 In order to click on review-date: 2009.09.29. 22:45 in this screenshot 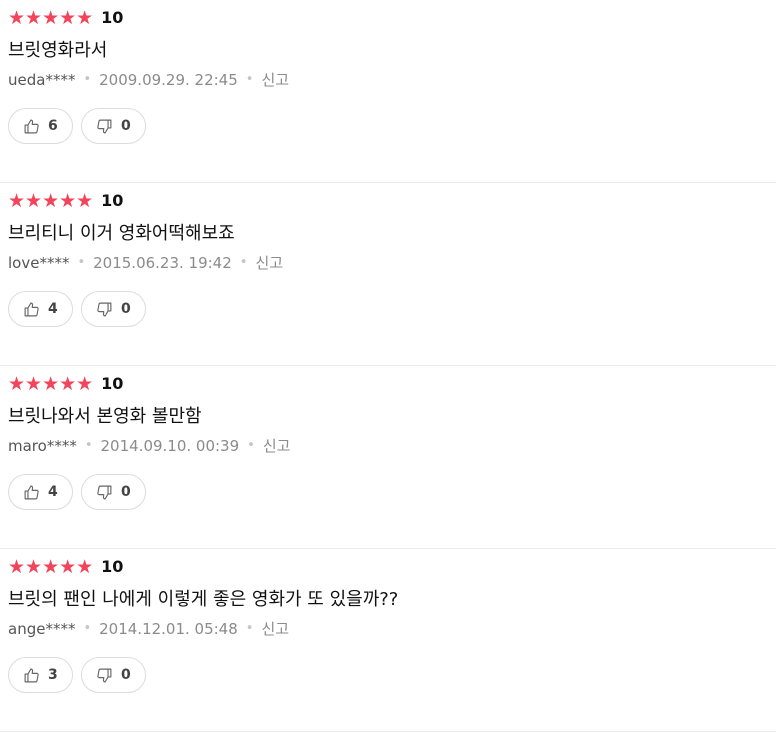, I will do `click(168, 80)`.